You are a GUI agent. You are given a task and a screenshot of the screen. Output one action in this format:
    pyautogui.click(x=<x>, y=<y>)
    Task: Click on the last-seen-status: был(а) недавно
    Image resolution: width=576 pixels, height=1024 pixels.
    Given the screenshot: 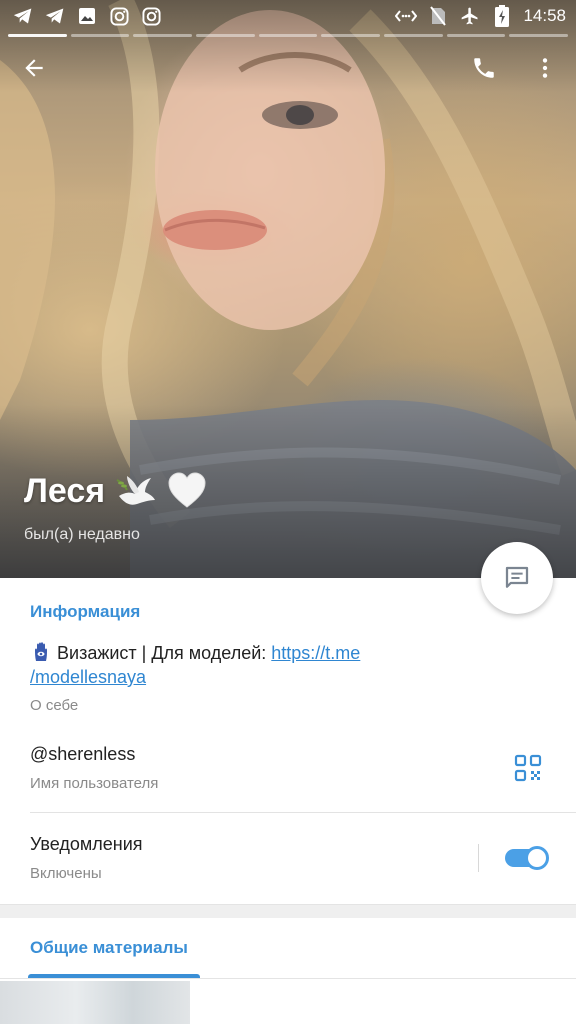 What is the action you would take?
    pyautogui.click(x=82, y=534)
    